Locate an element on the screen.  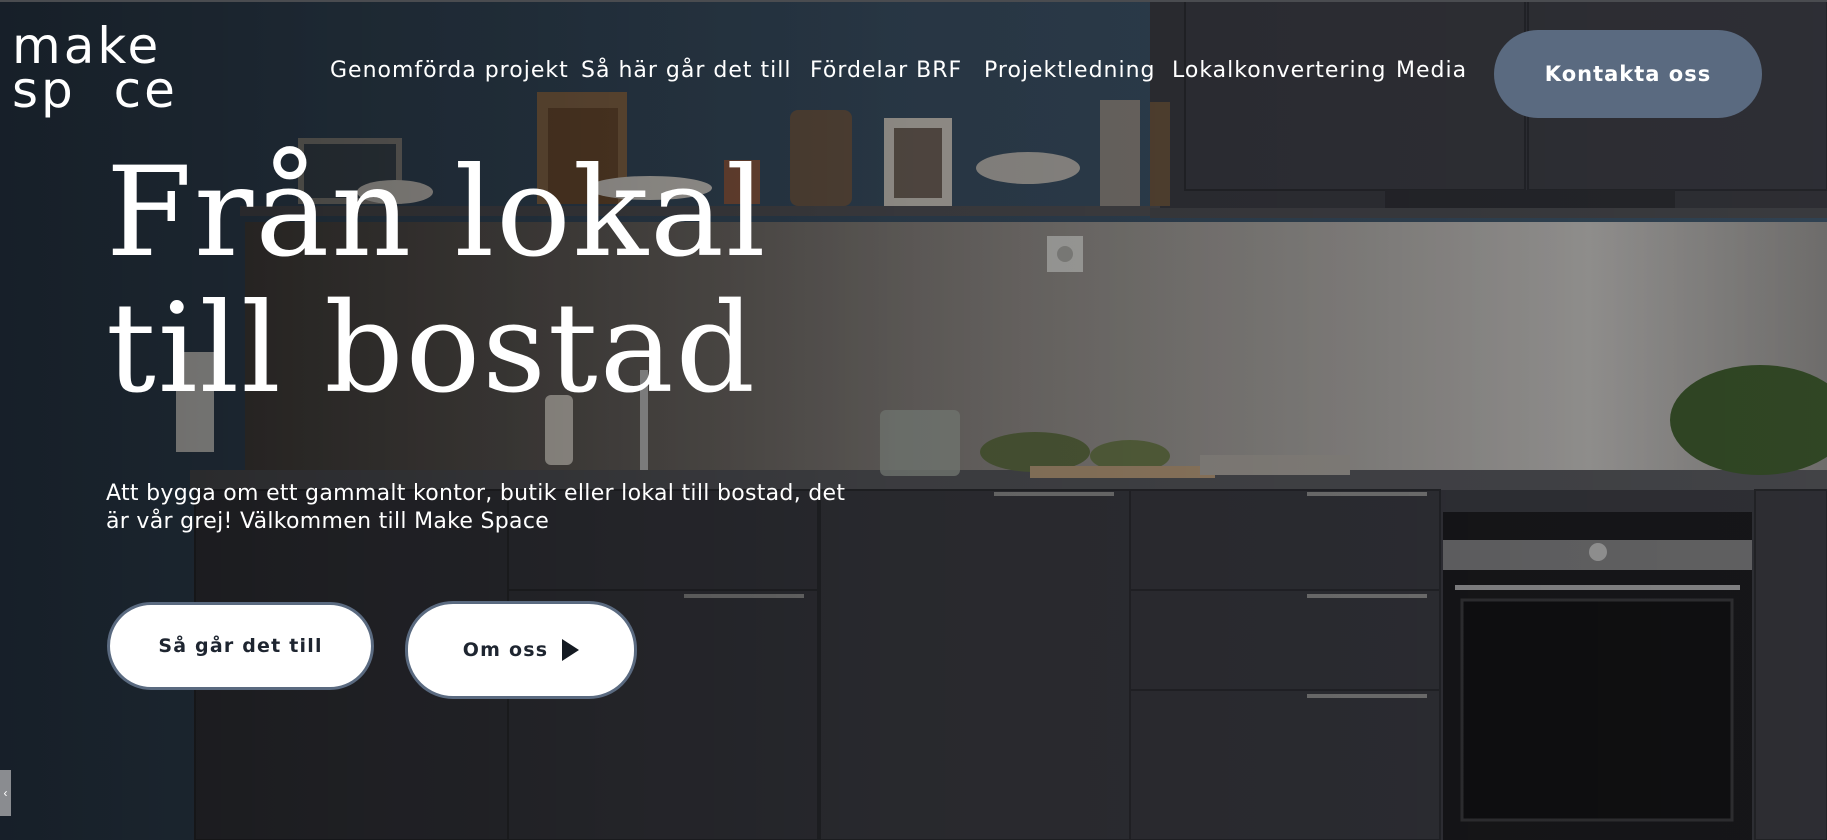
nav-item-projektledning: Projektledning is located at coordinates (1070, 70).